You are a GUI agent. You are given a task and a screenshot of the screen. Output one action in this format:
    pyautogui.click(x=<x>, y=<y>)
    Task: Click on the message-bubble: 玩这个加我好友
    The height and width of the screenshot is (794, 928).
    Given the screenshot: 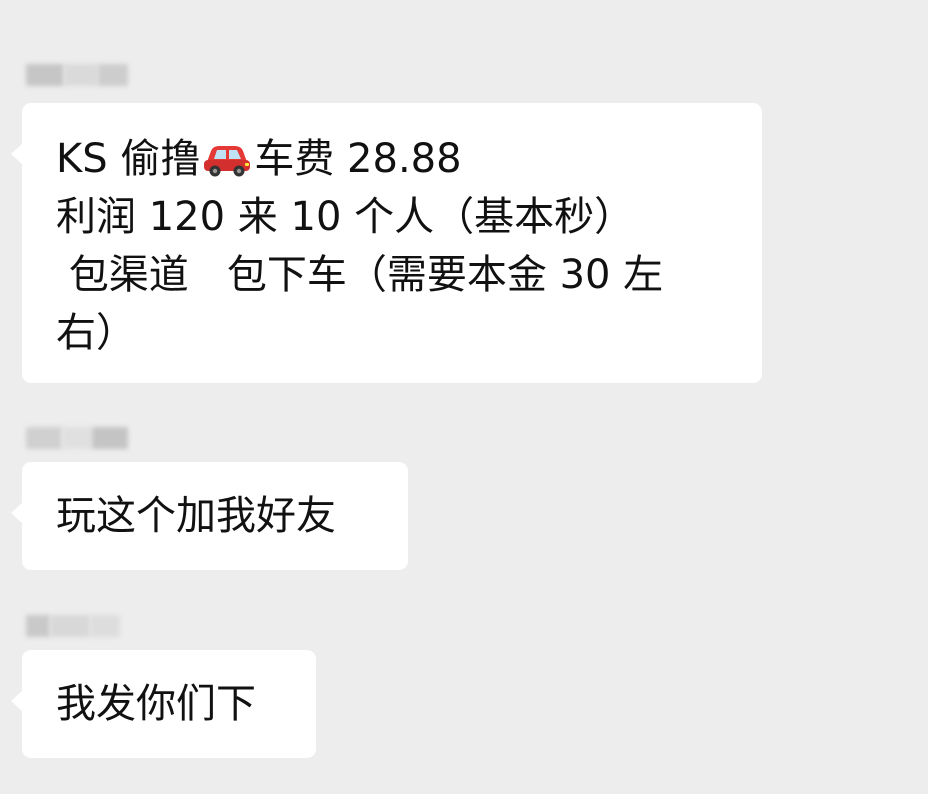 What is the action you would take?
    pyautogui.click(x=209, y=516)
    